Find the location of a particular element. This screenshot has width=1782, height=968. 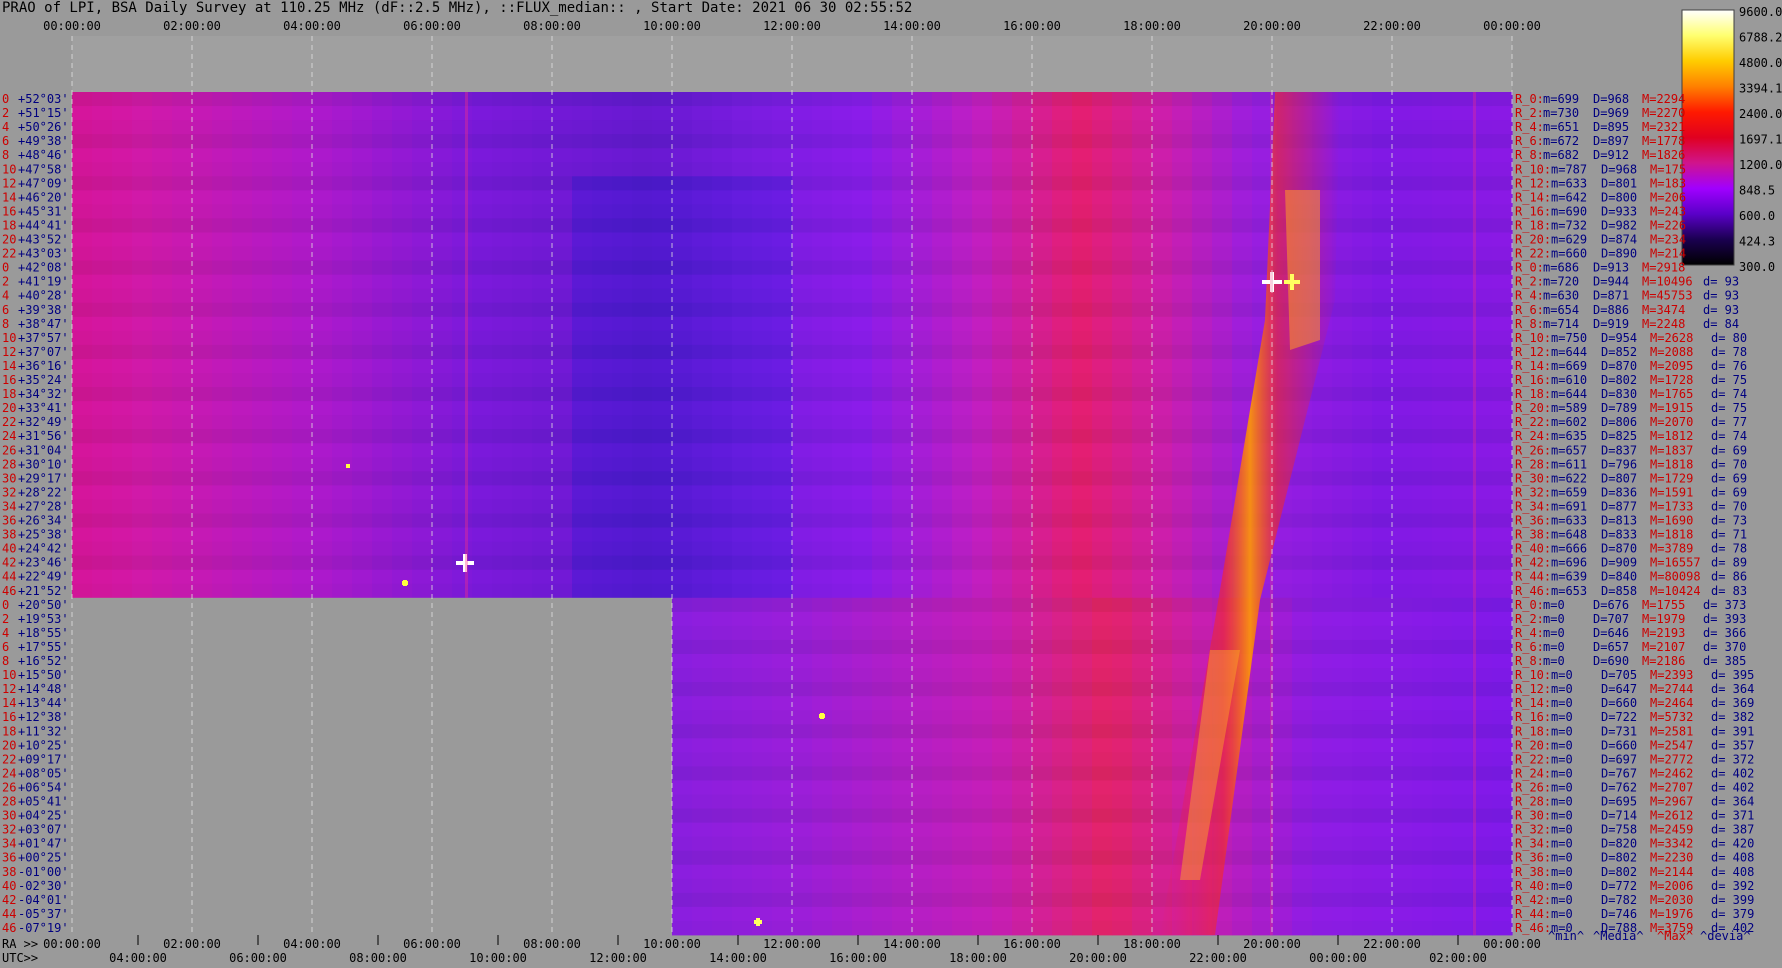

colorbar-label: 424.3 is located at coordinates (1757, 242).